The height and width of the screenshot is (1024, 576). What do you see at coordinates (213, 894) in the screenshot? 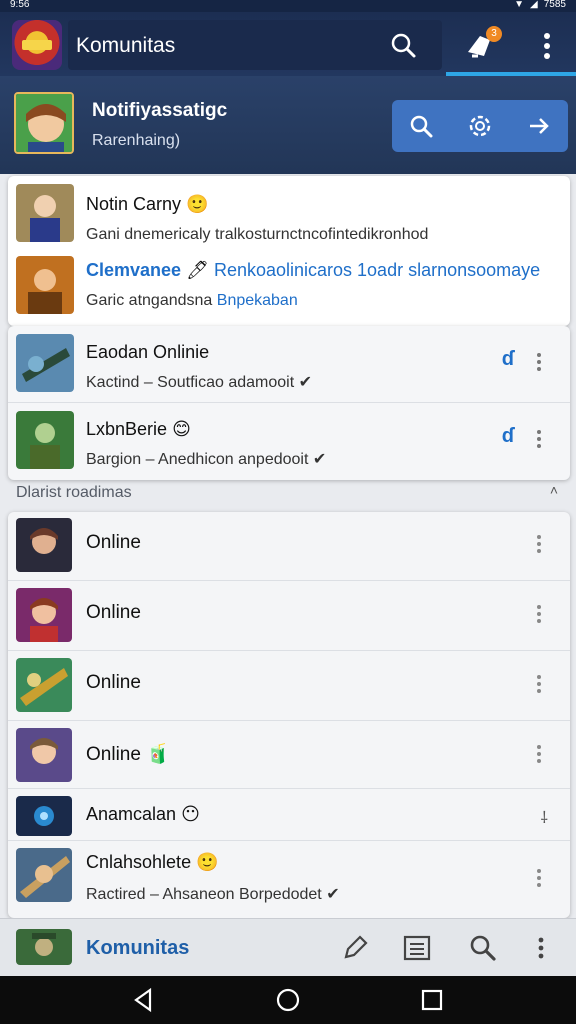
I see `list-item-subtitle: Ractired – Ahsaneon Borpedodet ✔` at bounding box center [213, 894].